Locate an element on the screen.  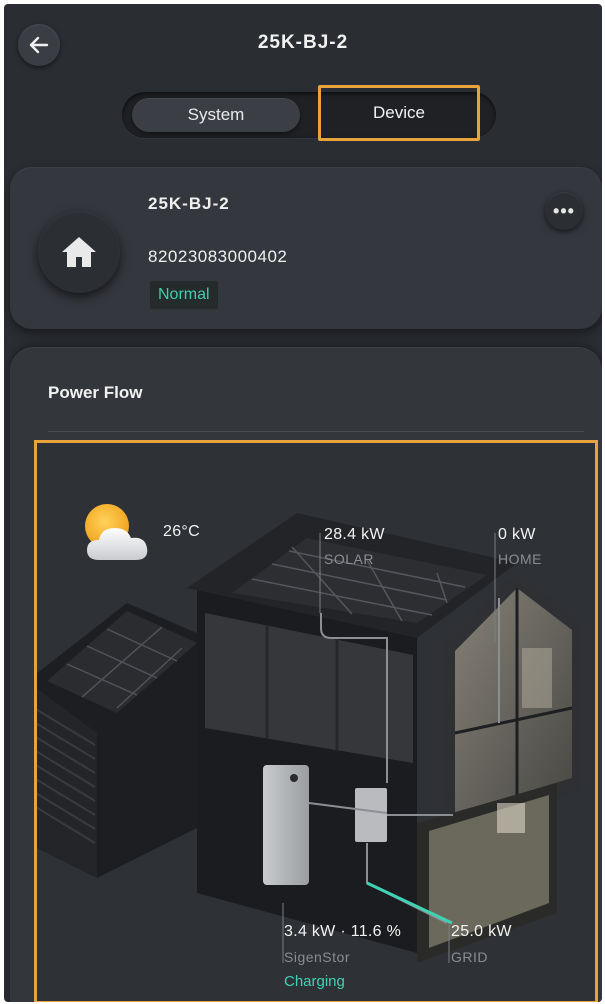
grid-value: 25.0 kW is located at coordinates (481, 931).